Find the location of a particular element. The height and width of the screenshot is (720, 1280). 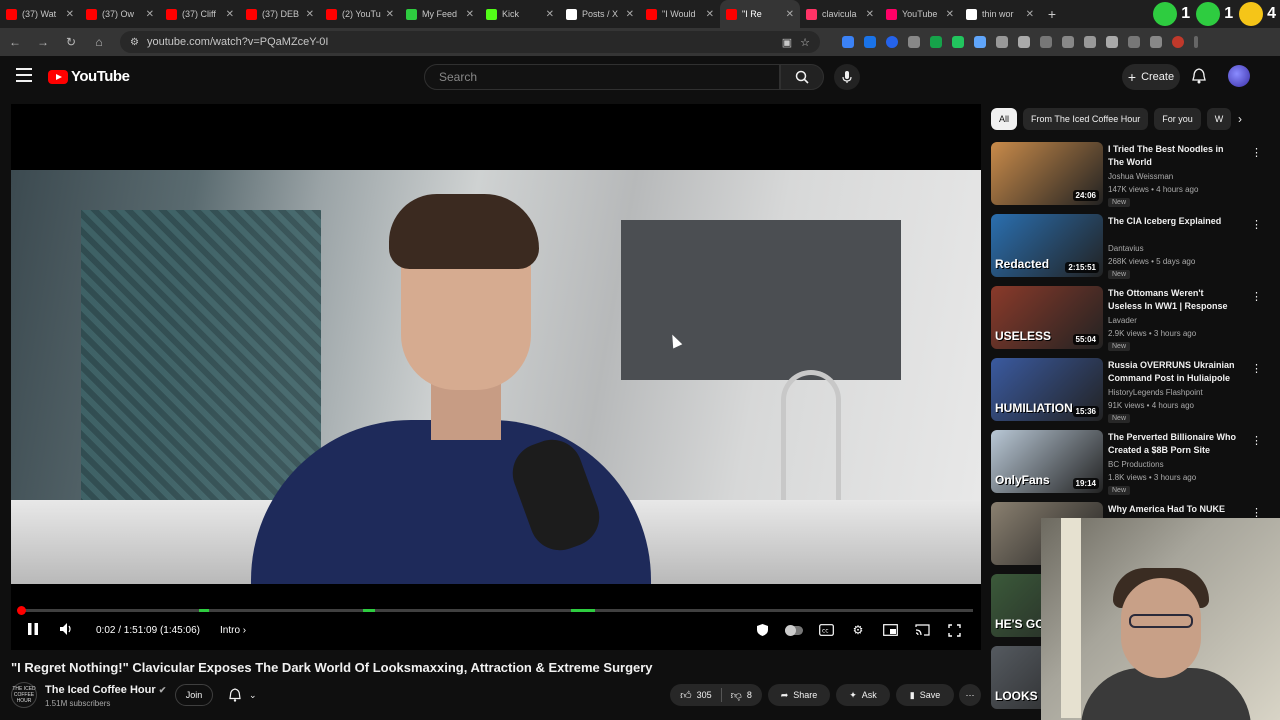

browser-menu-icon is located at coordinates (1196, 42).